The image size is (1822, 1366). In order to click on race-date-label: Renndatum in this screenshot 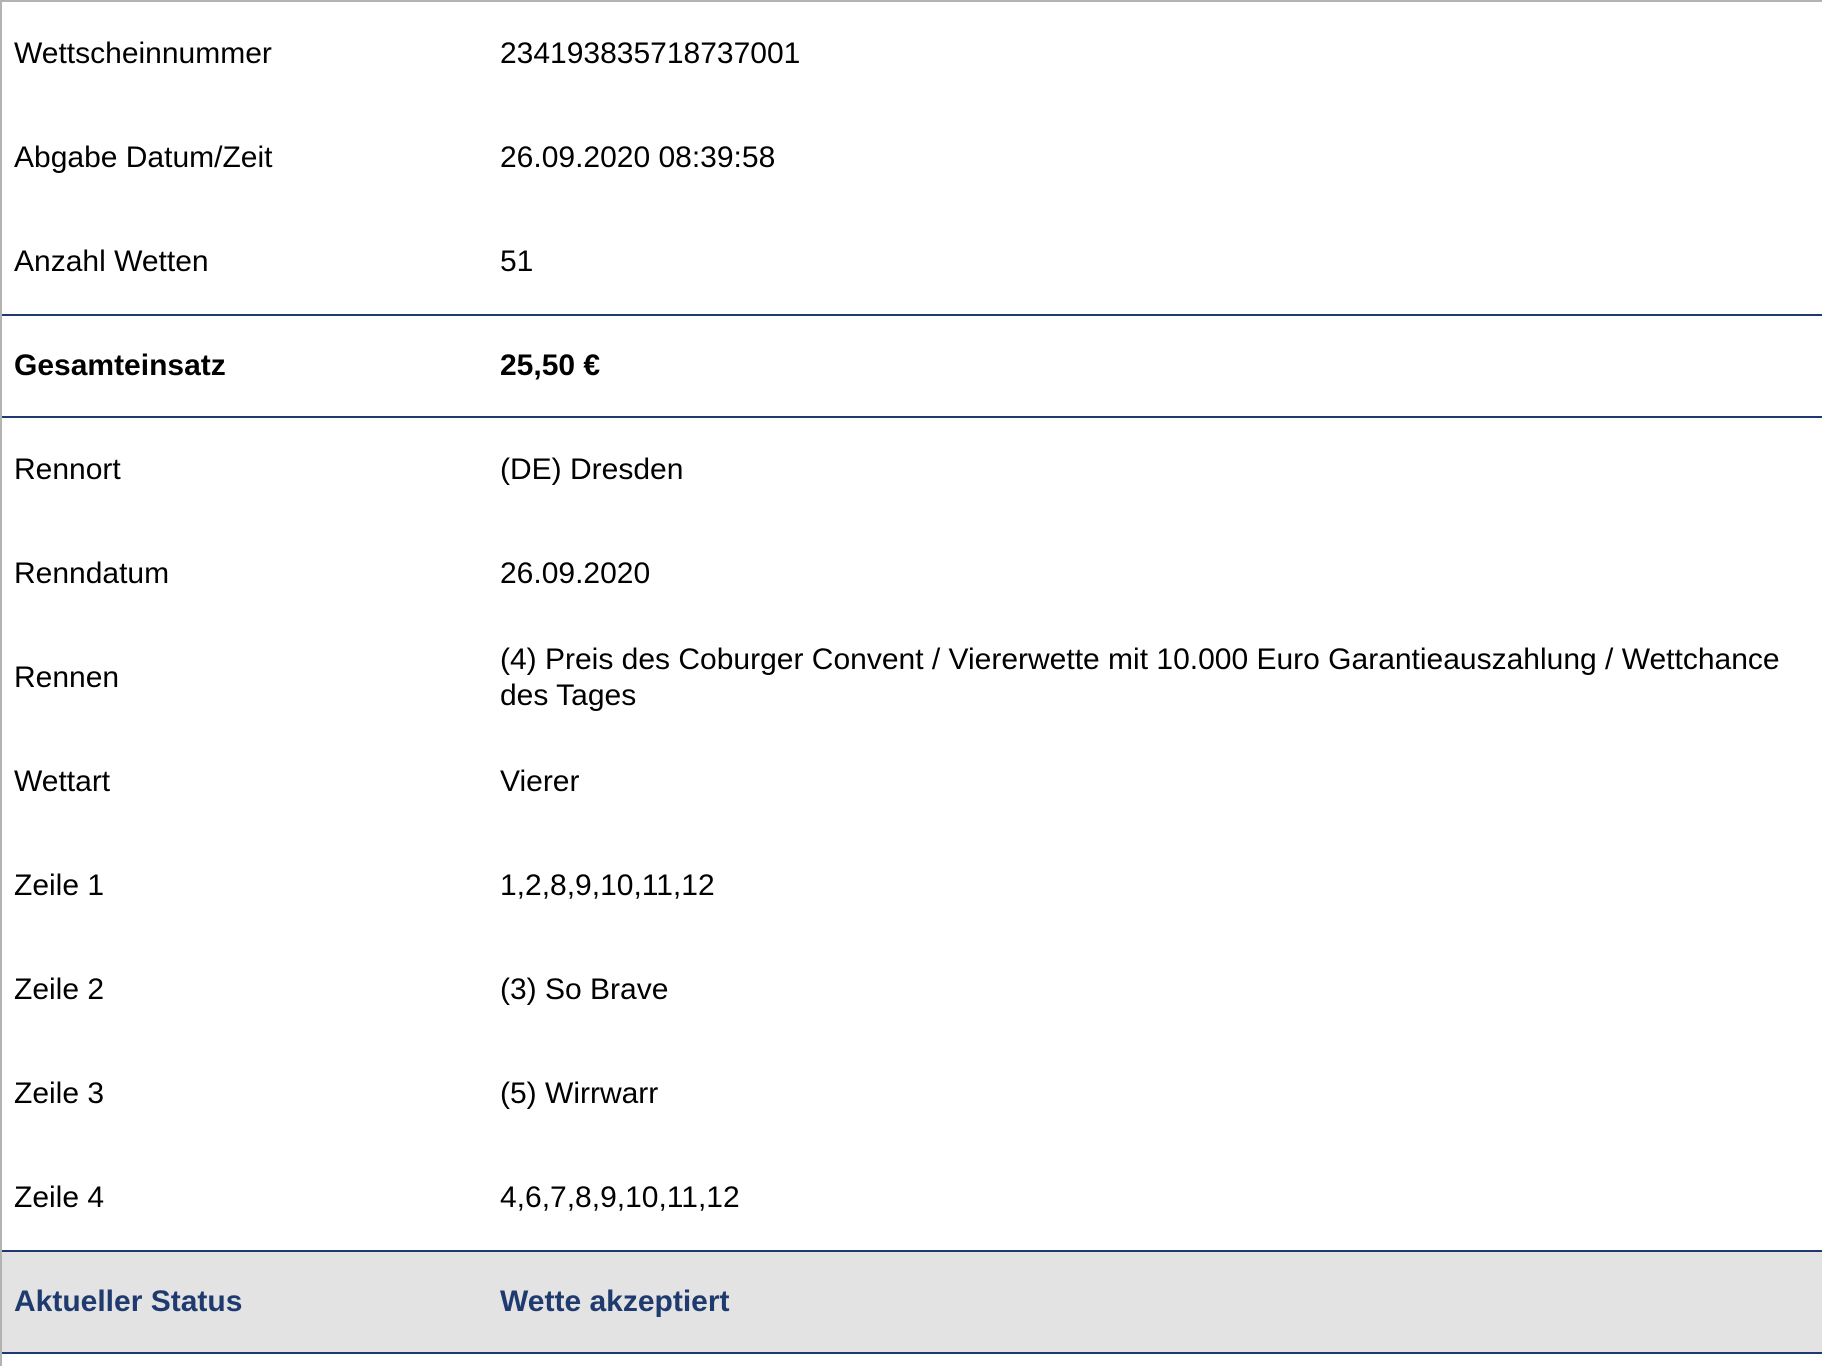, I will do `click(92, 573)`.